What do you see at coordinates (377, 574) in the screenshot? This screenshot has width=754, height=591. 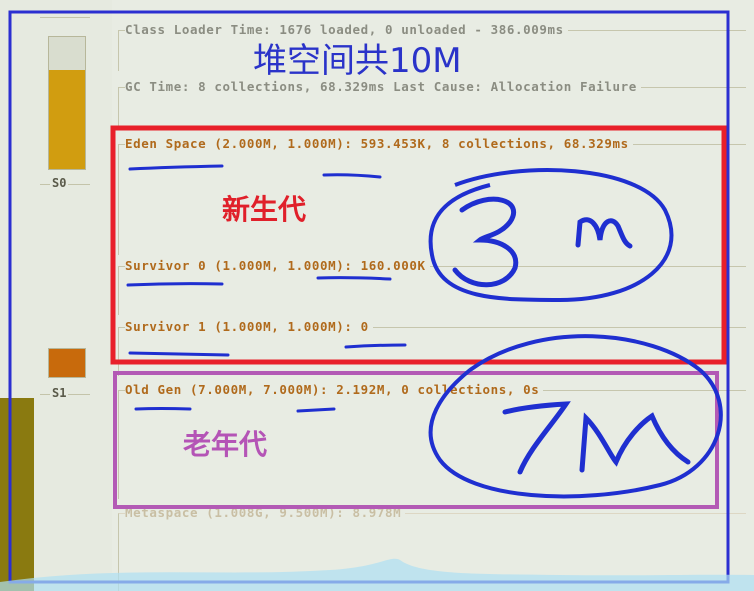 I see `activity-sparkline` at bounding box center [377, 574].